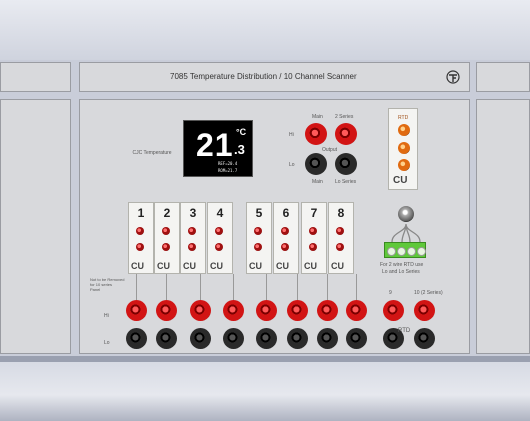 Image resolution: width=530 pixels, height=421 pixels. I want to click on output-label-lo: Lo, so click(292, 165).